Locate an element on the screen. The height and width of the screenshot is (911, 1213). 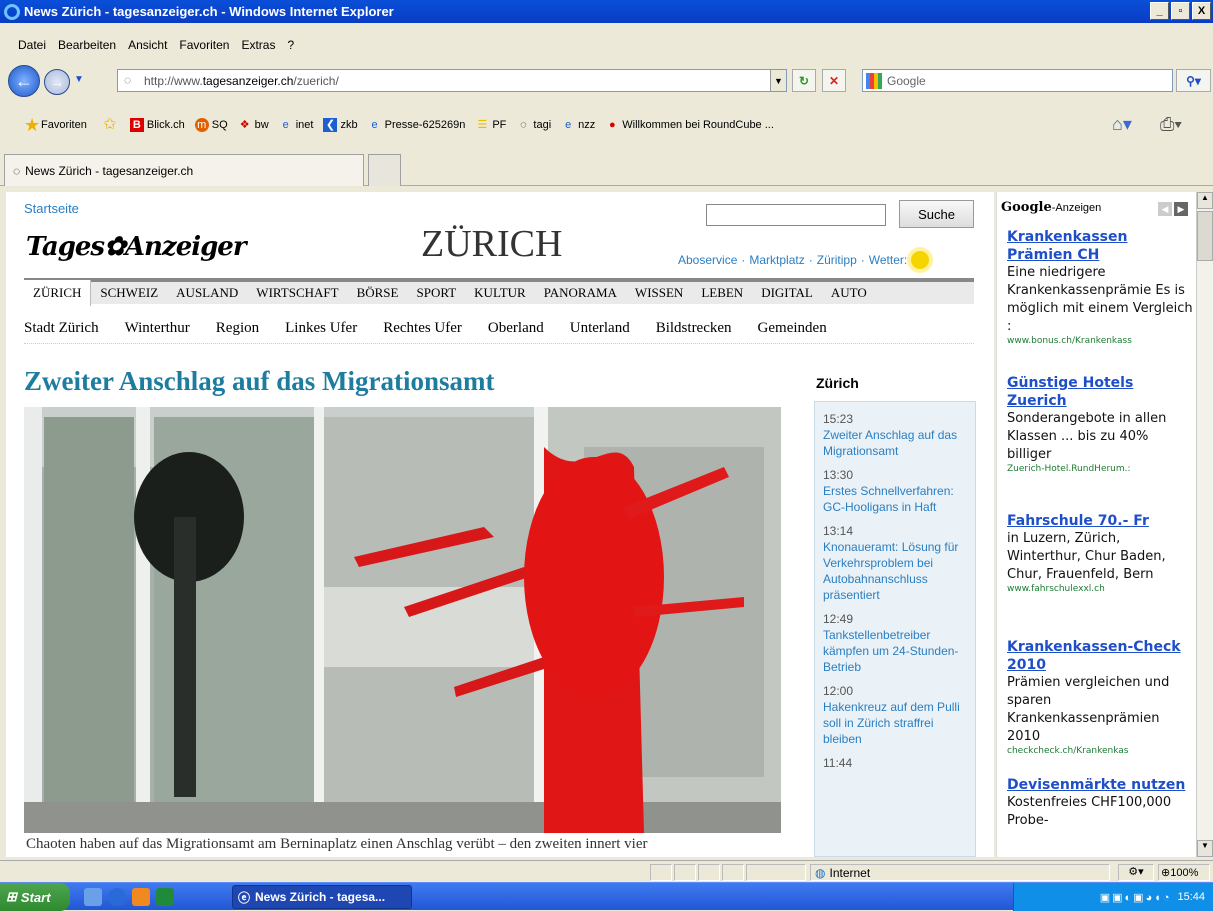
menu-bearbeiten: Bearbeiten is located at coordinates (87, 45).